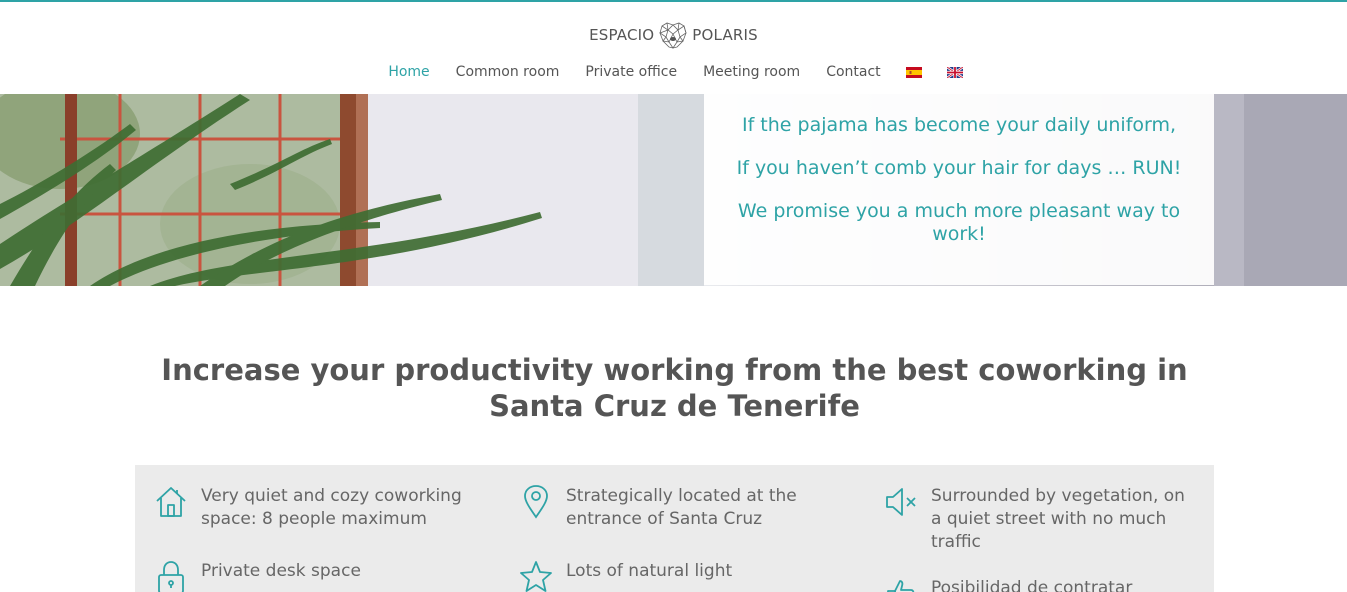 The image size is (1347, 592). I want to click on spanish-flag-icon, so click(913, 72).